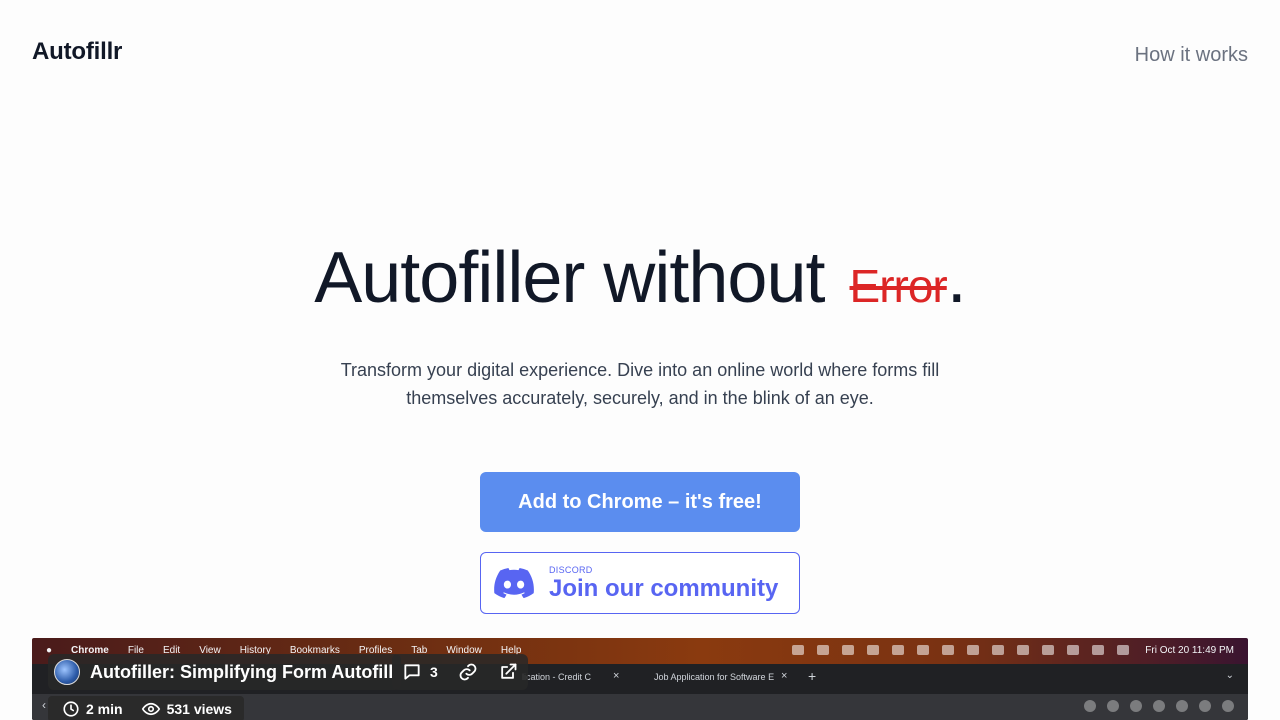 Image resolution: width=1280 pixels, height=720 pixels. I want to click on discord-small-label: DISCORD, so click(571, 570).